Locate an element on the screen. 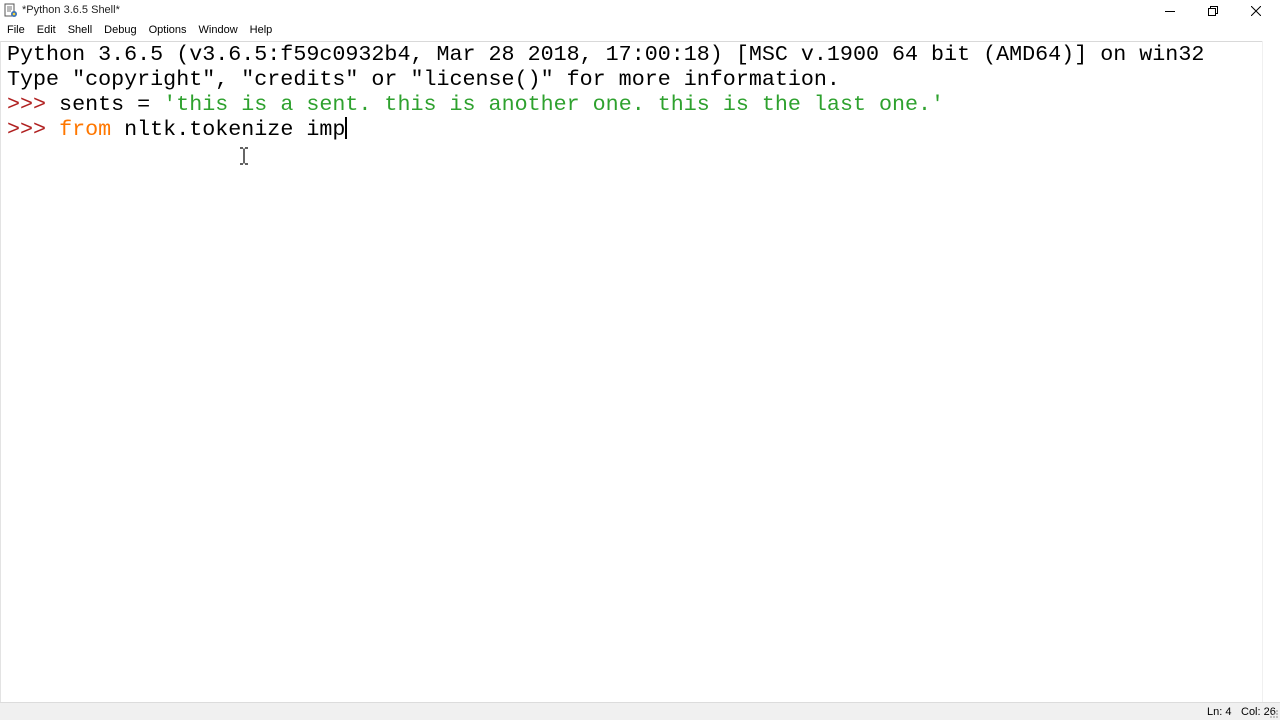 The width and height of the screenshot is (1280, 720). close-icon is located at coordinates (1256, 10).